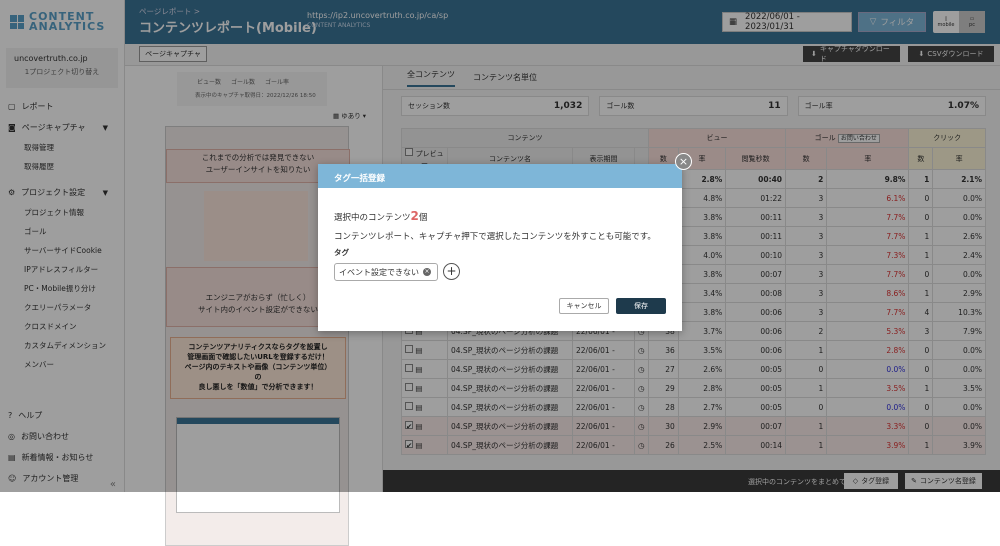 The height and width of the screenshot is (546, 1000). I want to click on selected-count-text: 選択中のコンテンツ2個, so click(381, 216).